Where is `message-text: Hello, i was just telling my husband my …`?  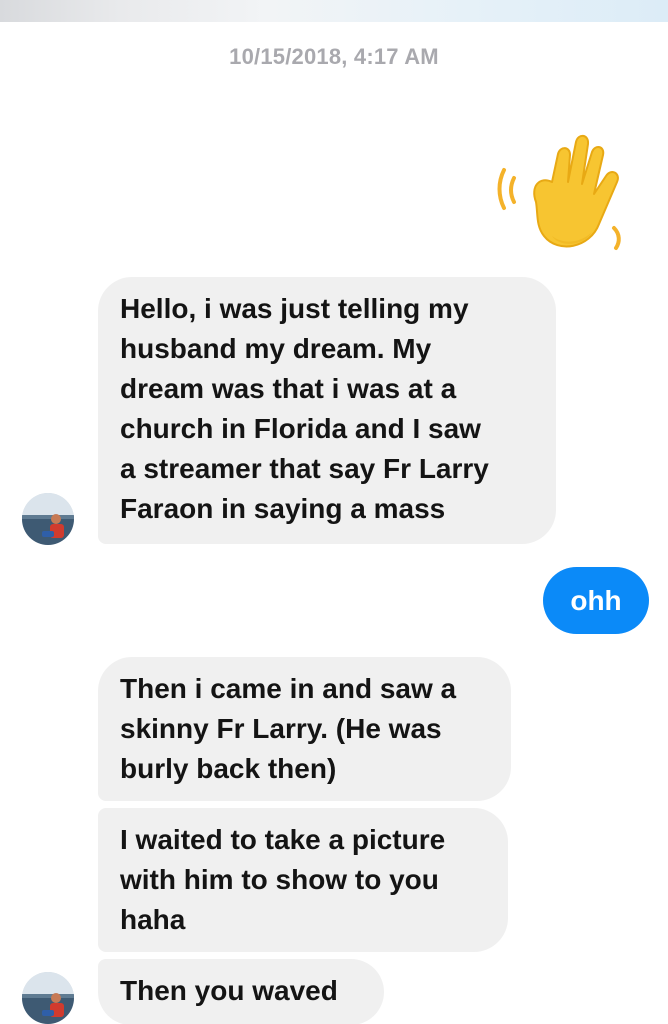
message-text: Hello, i was just telling my husband my … is located at coordinates (327, 409).